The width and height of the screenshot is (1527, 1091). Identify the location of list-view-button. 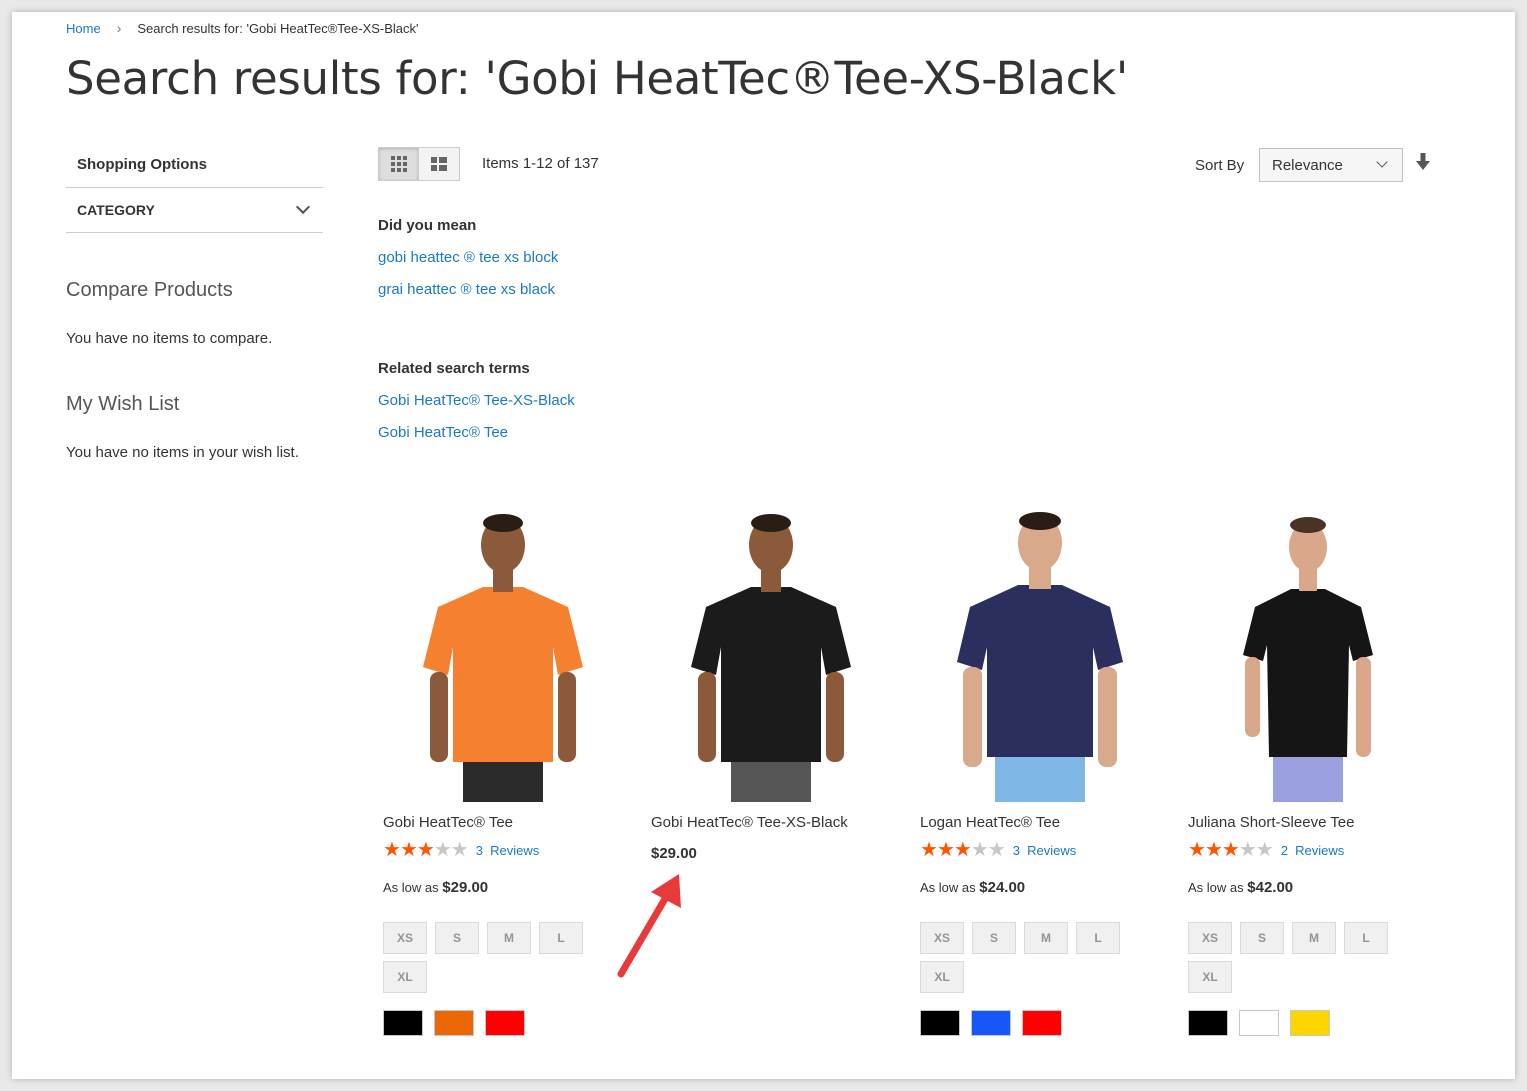
(439, 164).